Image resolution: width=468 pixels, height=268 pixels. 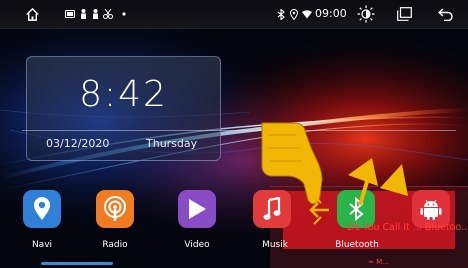 What do you see at coordinates (234, 14) in the screenshot?
I see `status-bar: 09:00` at bounding box center [234, 14].